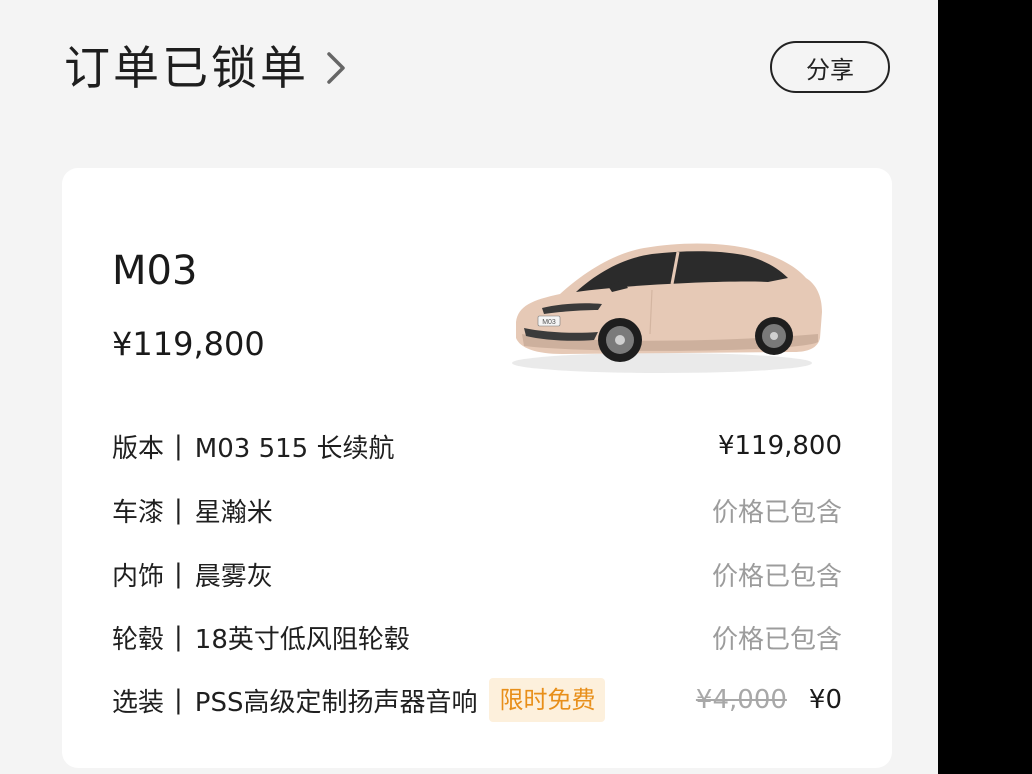  What do you see at coordinates (188, 344) in the screenshot?
I see `car-model-price: ¥119,800` at bounding box center [188, 344].